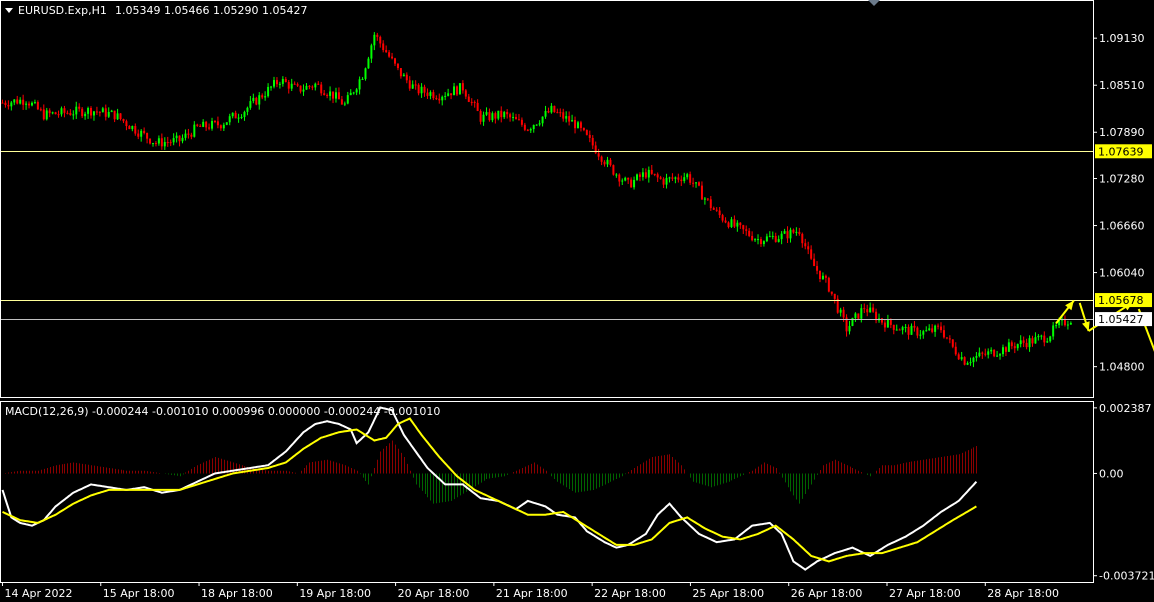  What do you see at coordinates (1122, 367) in the screenshot?
I see `price-tick-label: 1.04800` at bounding box center [1122, 367].